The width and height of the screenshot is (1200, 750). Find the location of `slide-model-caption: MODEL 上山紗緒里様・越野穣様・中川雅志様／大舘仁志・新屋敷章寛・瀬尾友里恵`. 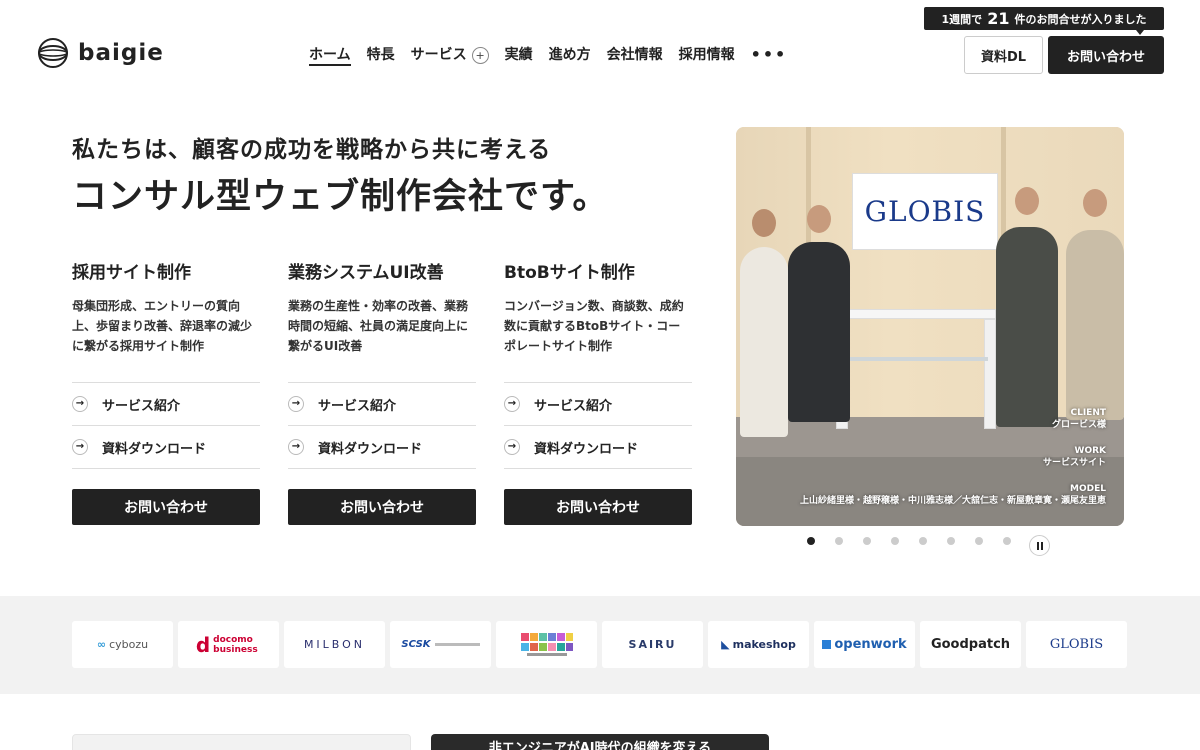

slide-model-caption: MODEL 上山紗緒里様・越野穣様・中川雅志様／大舘仁志・新屋敷章寛・瀬尾友里恵 is located at coordinates (953, 495).